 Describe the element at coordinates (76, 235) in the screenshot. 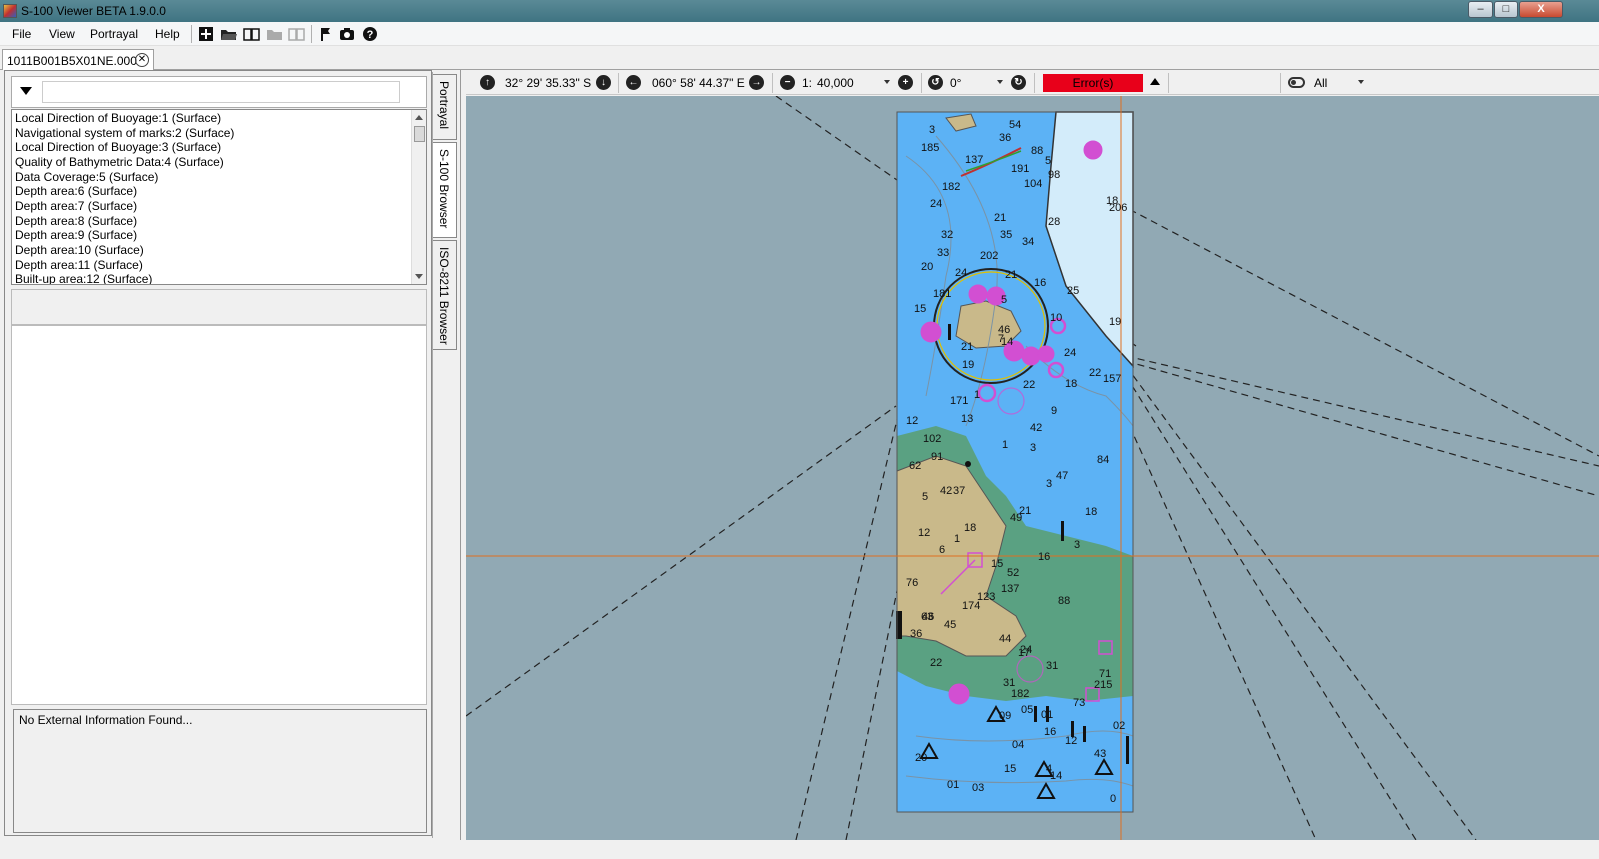

I see `list-item: Depth area:9 (Surface)` at that location.